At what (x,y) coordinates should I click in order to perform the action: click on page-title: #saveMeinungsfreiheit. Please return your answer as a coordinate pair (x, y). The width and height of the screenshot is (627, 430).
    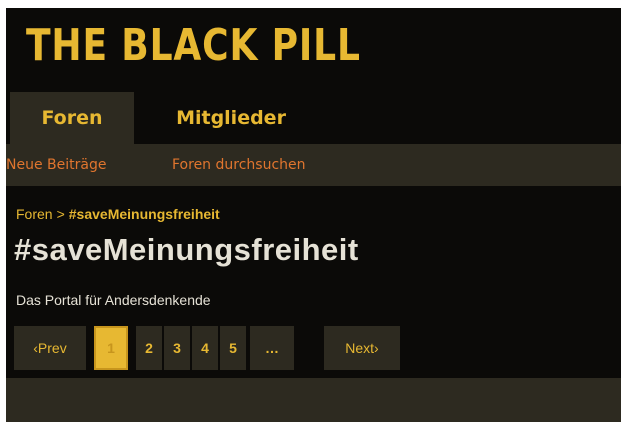
    Looking at the image, I should click on (186, 249).